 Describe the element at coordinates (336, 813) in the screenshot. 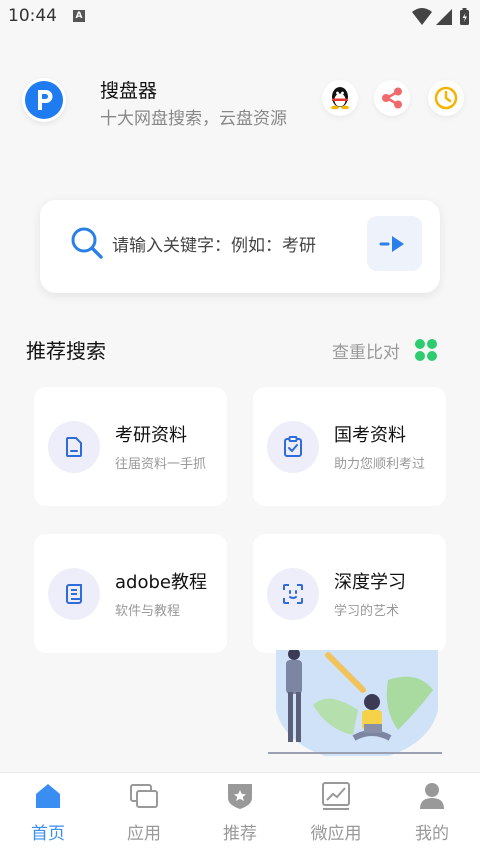

I see `nav-mini-apps: 微应用` at that location.